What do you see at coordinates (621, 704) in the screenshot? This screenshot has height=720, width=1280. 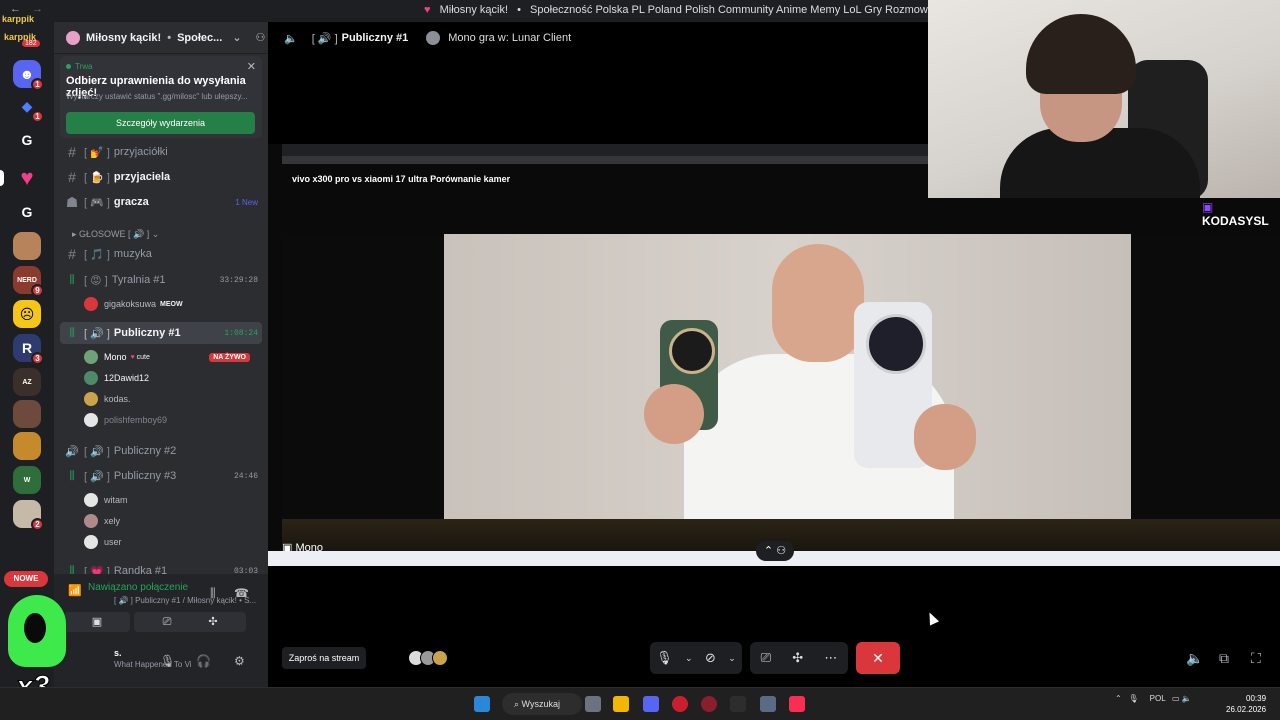 I see `file-explorer-icon` at bounding box center [621, 704].